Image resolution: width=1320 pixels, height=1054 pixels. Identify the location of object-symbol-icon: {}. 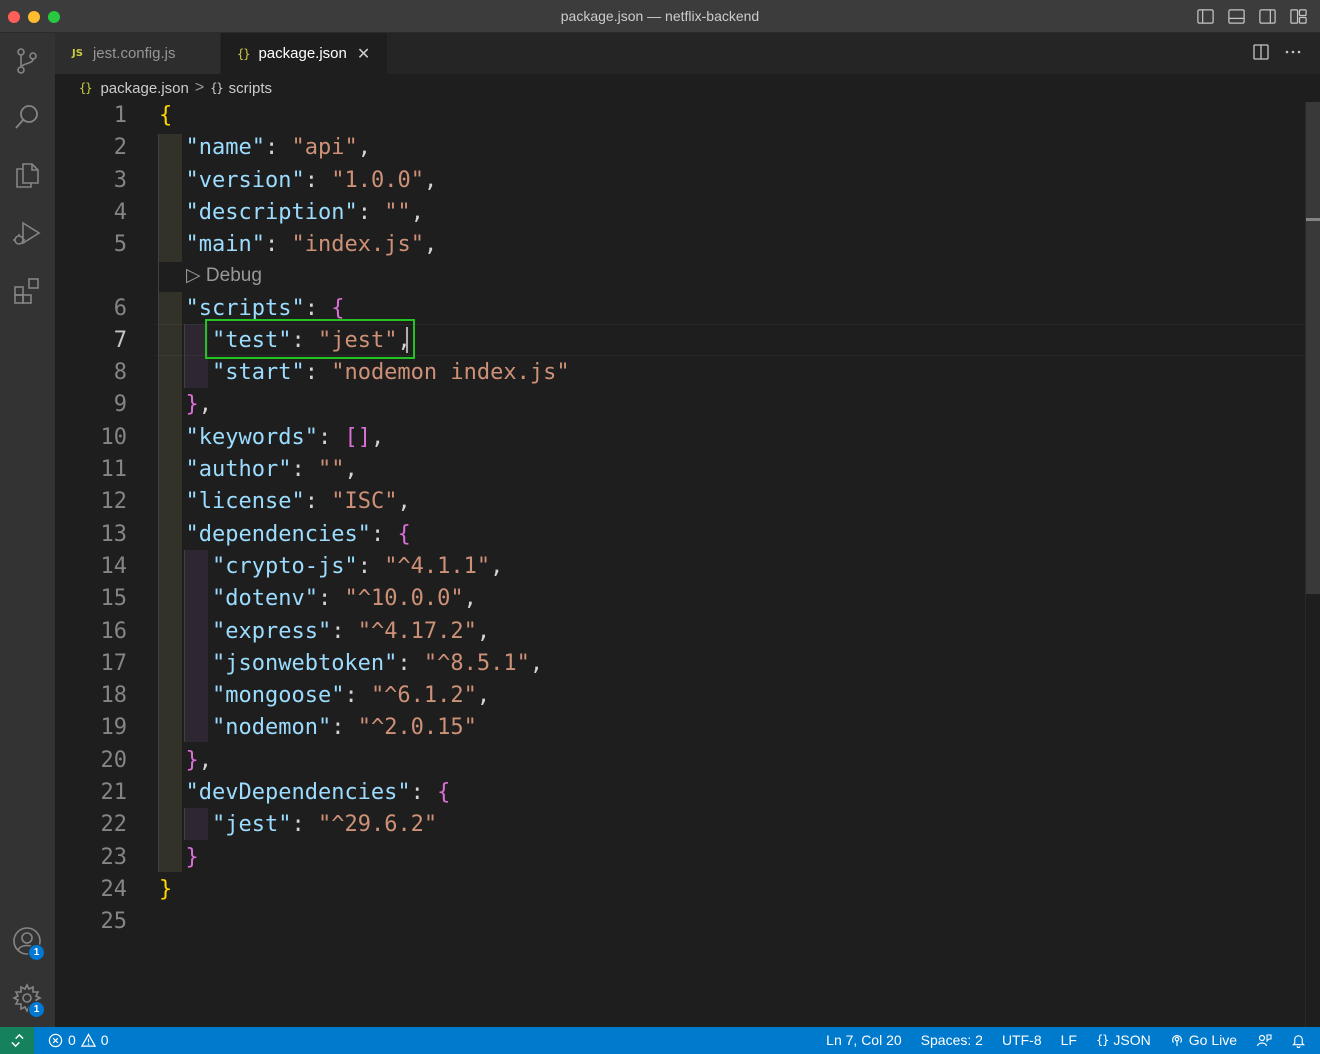
(216, 88).